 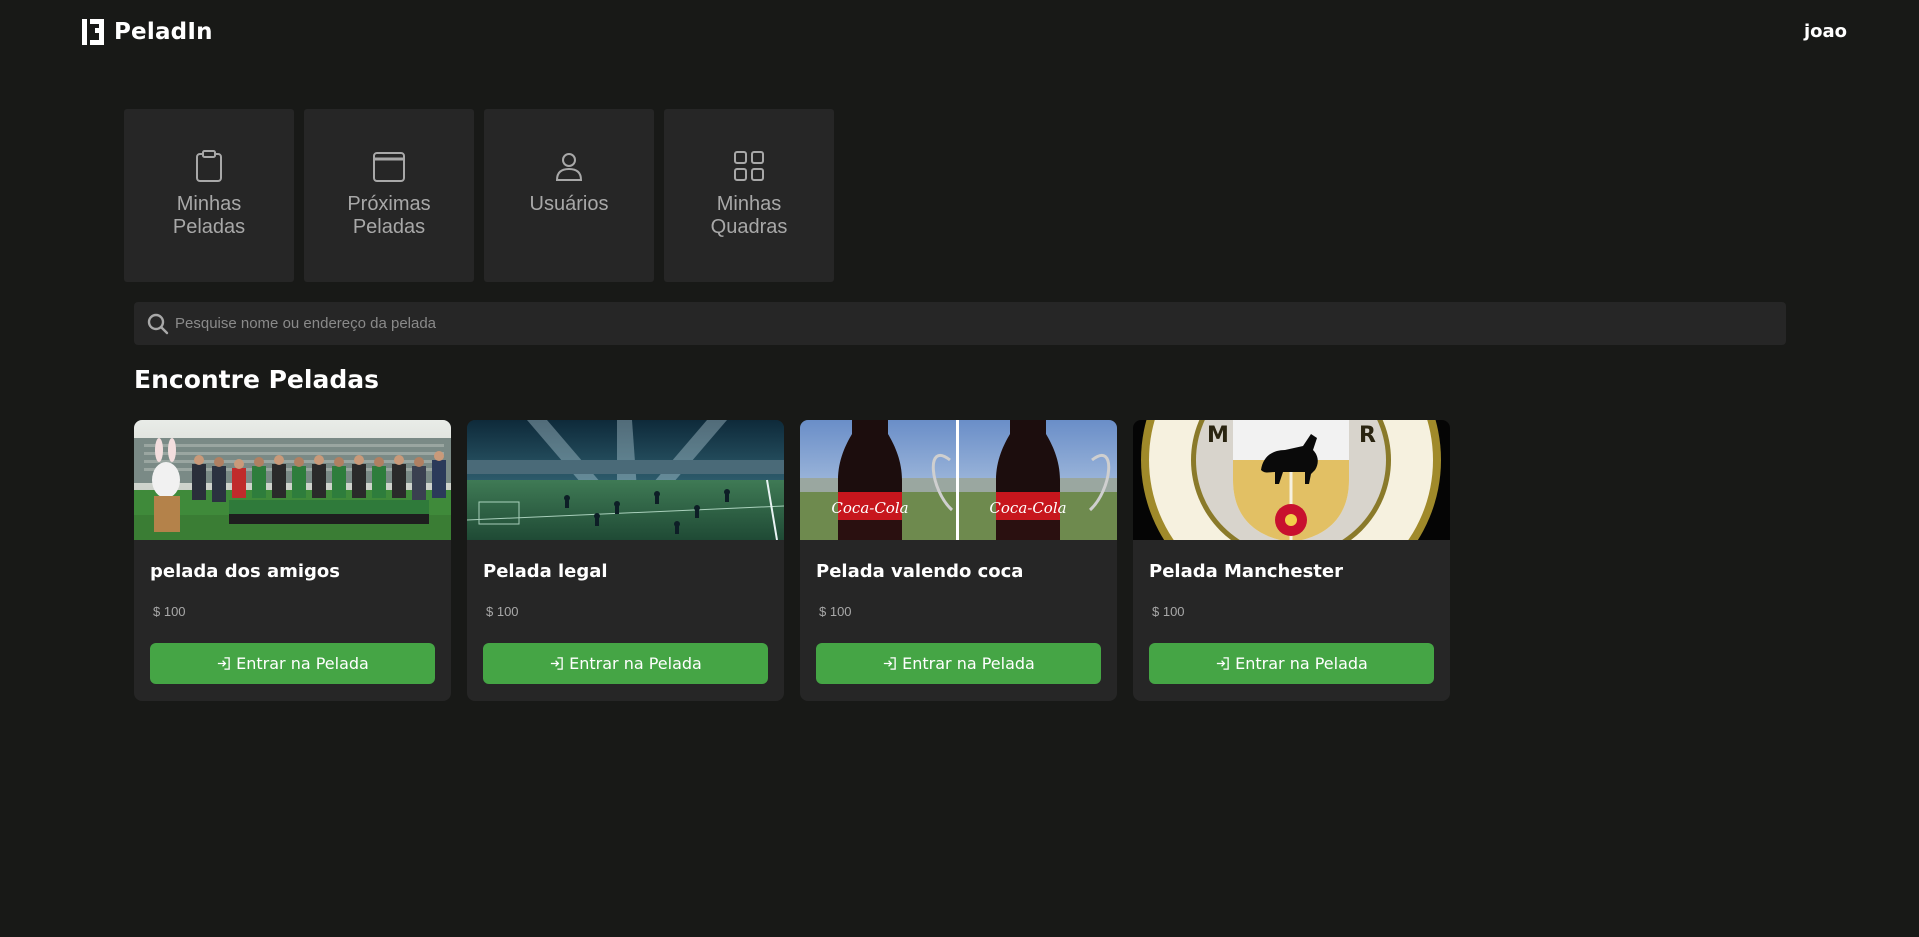 I want to click on search-bar, so click(x=960, y=323).